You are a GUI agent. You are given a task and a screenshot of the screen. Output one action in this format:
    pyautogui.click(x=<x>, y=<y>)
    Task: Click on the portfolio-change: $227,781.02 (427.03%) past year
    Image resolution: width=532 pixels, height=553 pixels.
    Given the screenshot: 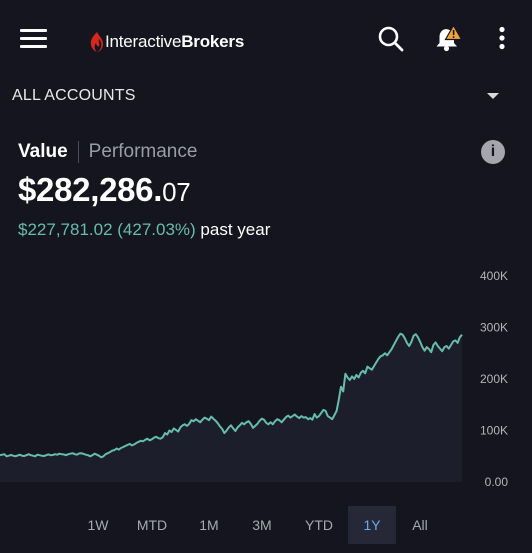 What is the action you would take?
    pyautogui.click(x=144, y=230)
    